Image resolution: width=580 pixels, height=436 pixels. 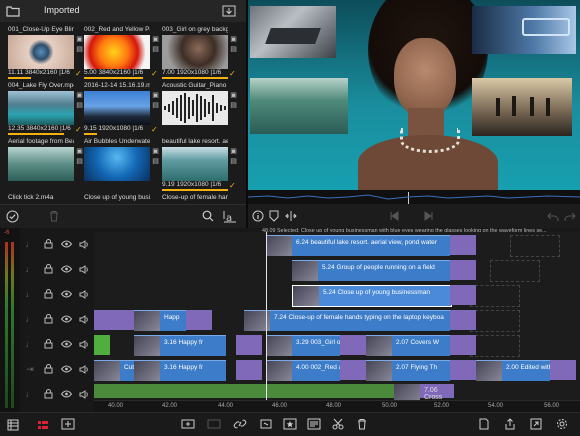 I want to click on transition-block: 7.06 Cross Dissolv, so click(x=424, y=396).